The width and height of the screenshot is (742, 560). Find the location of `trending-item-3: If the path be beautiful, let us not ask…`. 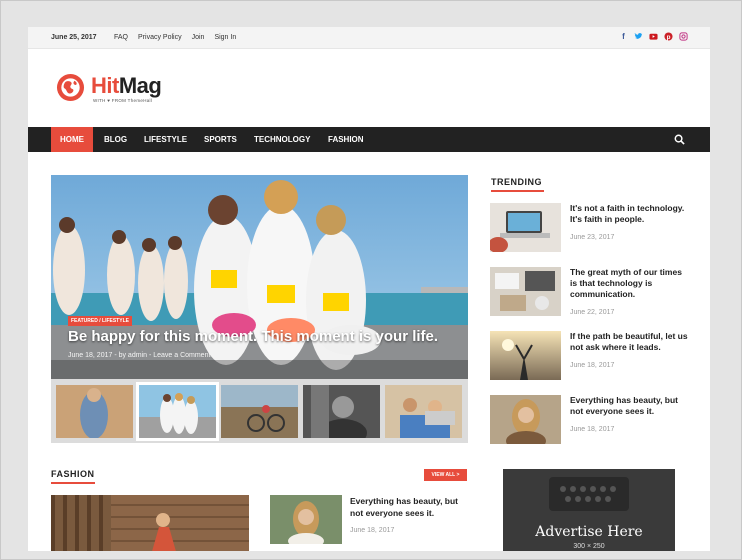

trending-item-3: If the path be beautiful, let us not ask… is located at coordinates (592, 356).